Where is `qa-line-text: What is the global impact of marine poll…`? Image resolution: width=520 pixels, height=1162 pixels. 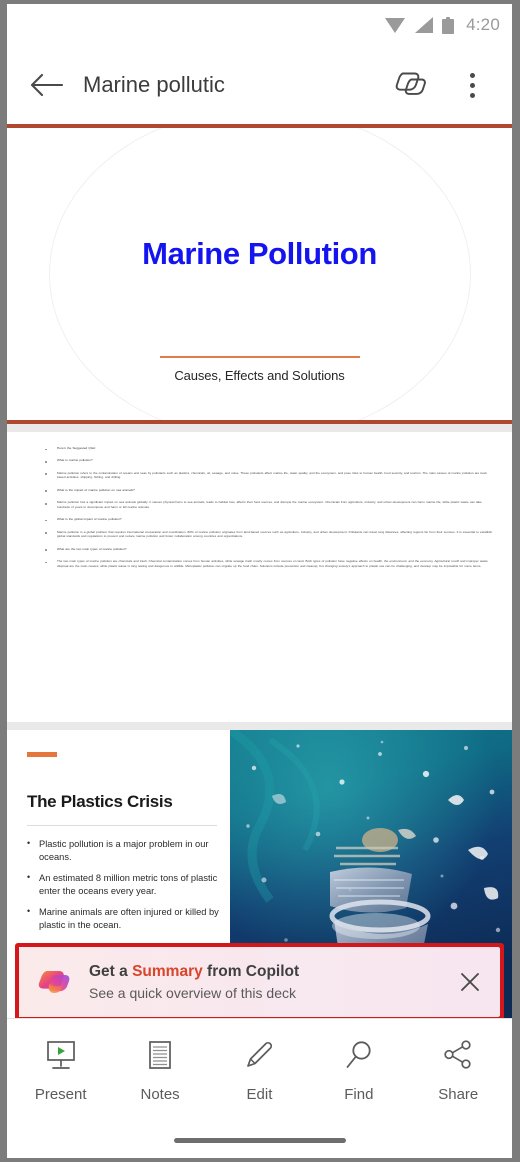 qa-line-text: What is the global impact of marine poll… is located at coordinates (89, 519).